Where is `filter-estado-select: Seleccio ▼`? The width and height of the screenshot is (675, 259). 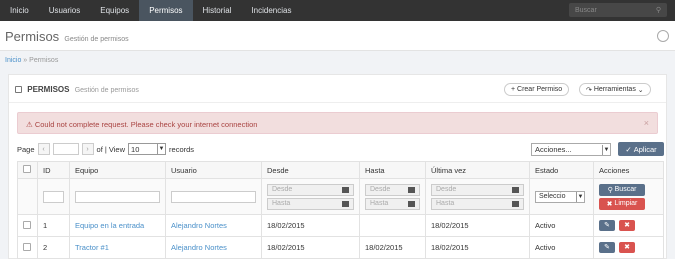
filter-estado-select: Seleccio ▼ is located at coordinates (560, 196).